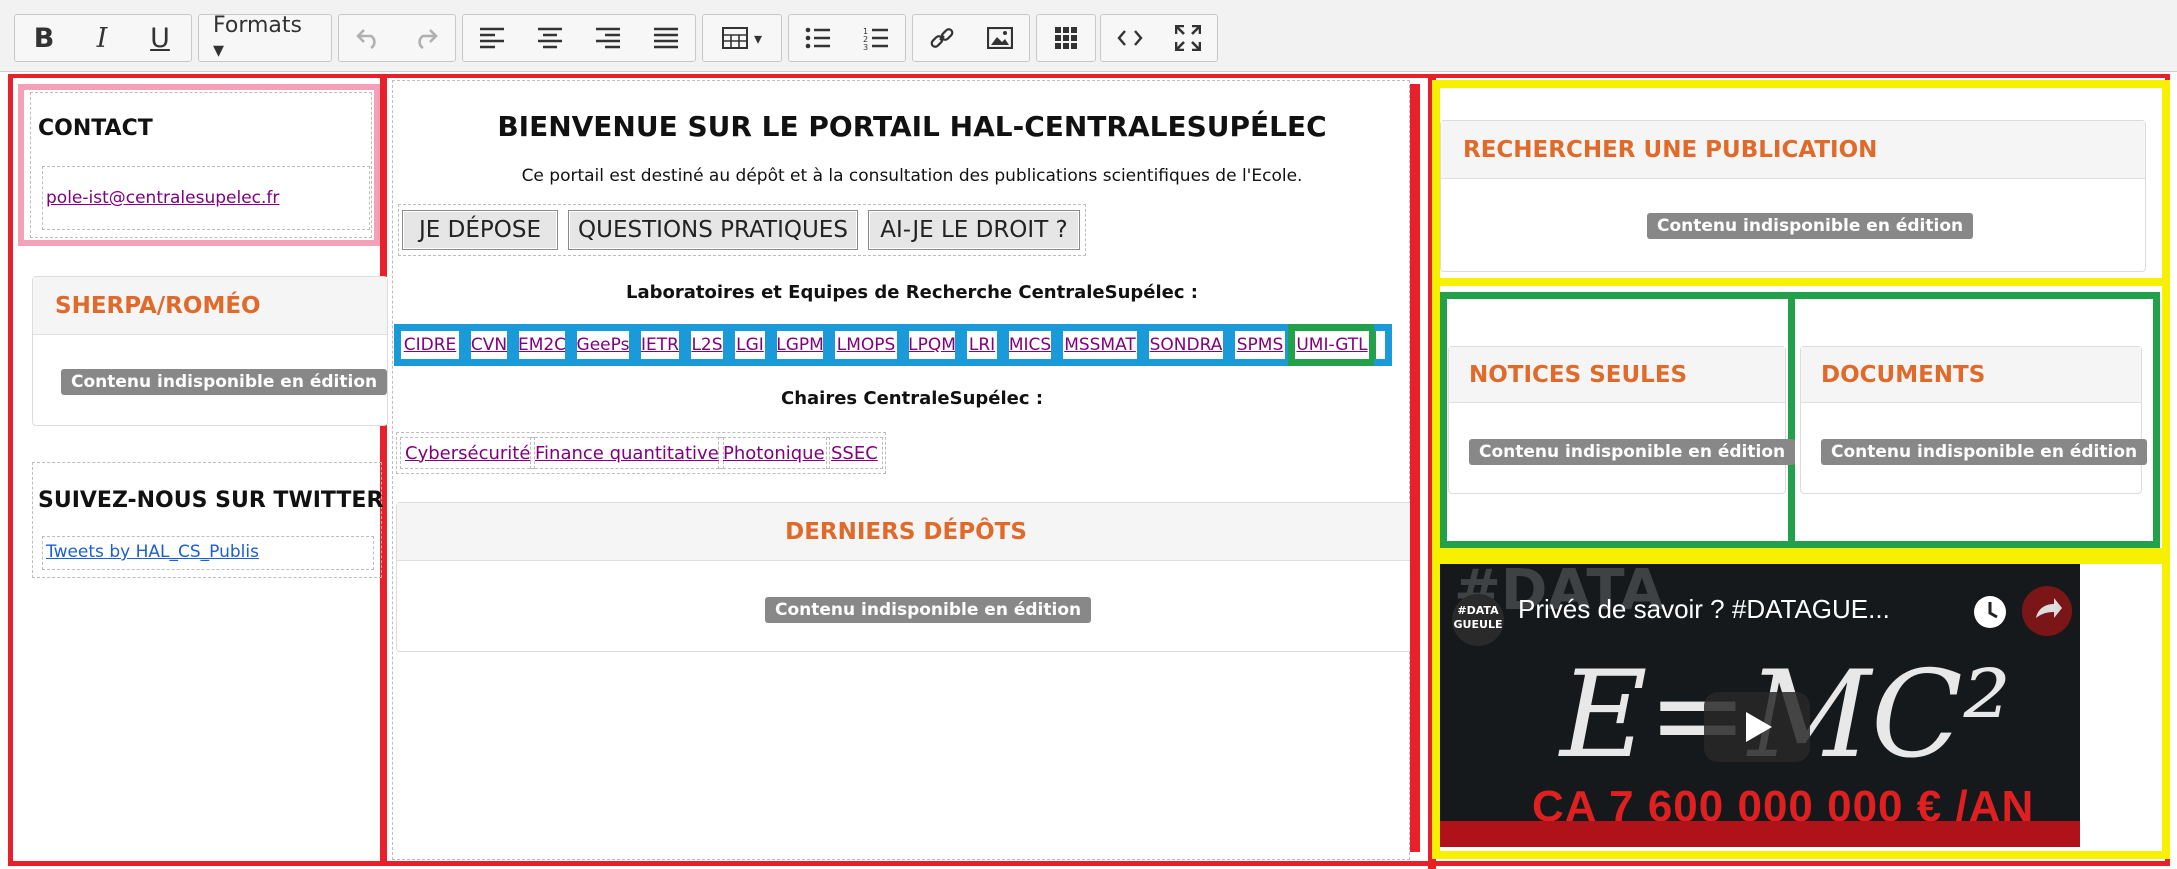 The height and width of the screenshot is (869, 2177). What do you see at coordinates (2047, 611) in the screenshot?
I see `share-icon` at bounding box center [2047, 611].